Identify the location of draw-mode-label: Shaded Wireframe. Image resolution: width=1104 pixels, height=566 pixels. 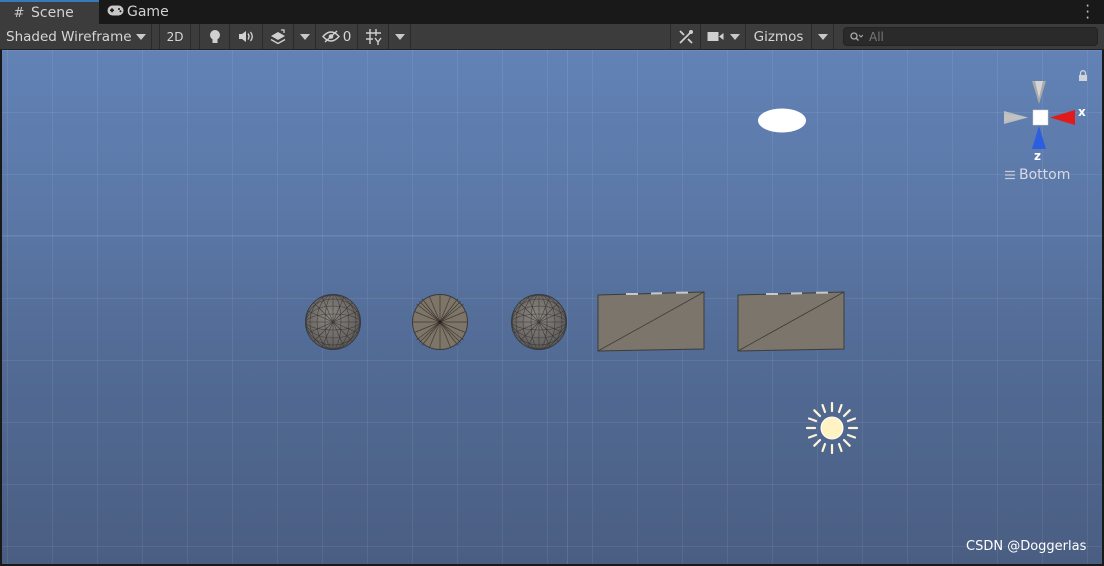
(69, 36).